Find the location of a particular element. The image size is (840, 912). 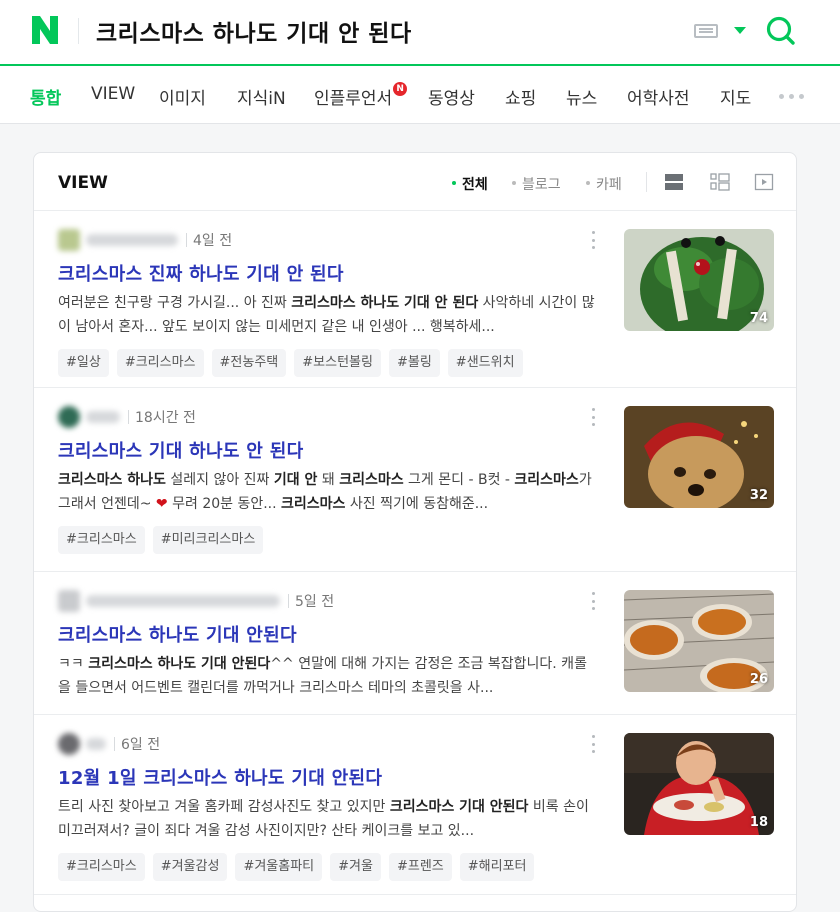

naver-logo-icon is located at coordinates (45, 30).